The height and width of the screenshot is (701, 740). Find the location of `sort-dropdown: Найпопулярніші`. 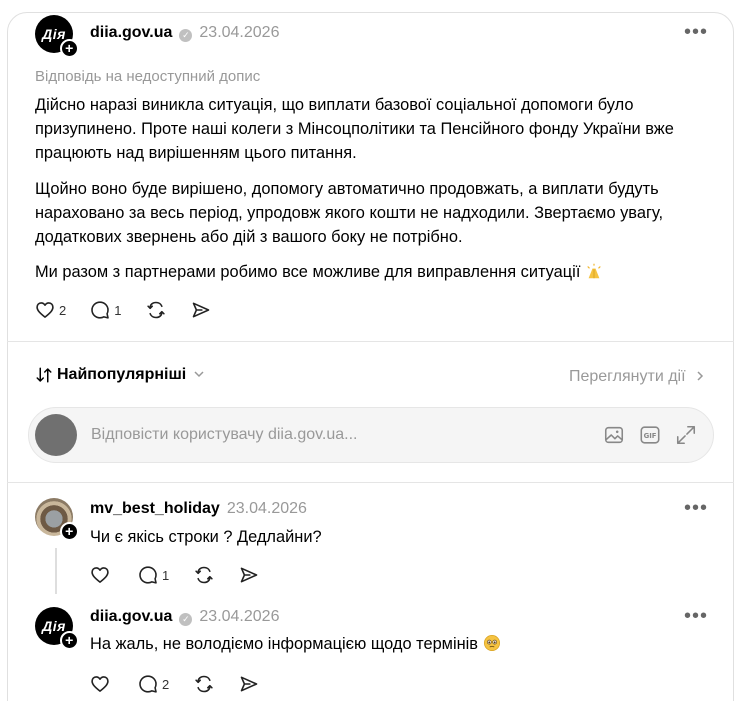

sort-dropdown: Найпопулярніші is located at coordinates (120, 375).